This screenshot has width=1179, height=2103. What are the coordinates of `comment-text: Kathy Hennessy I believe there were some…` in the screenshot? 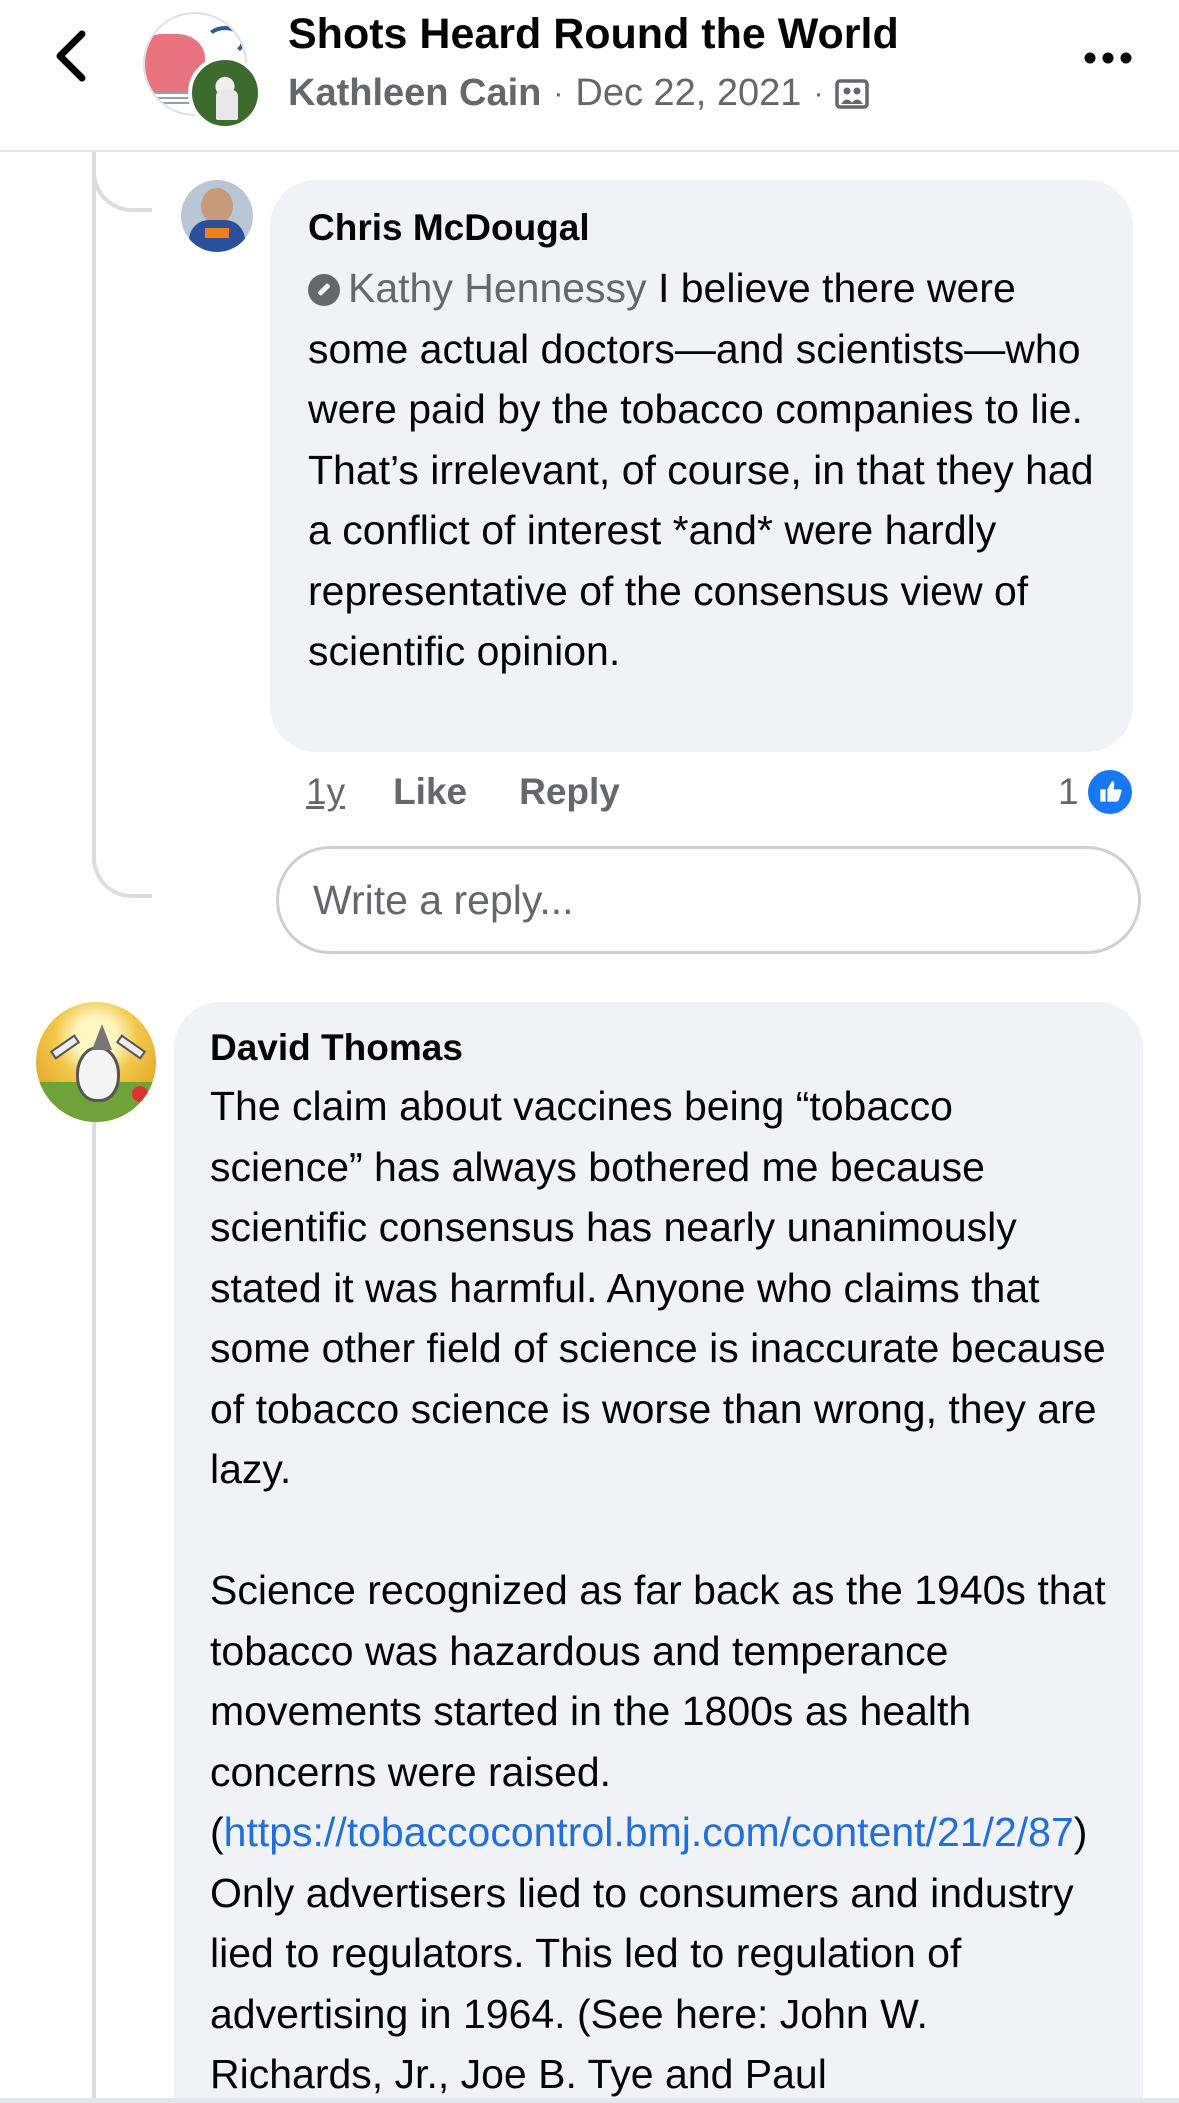 It's located at (701, 469).